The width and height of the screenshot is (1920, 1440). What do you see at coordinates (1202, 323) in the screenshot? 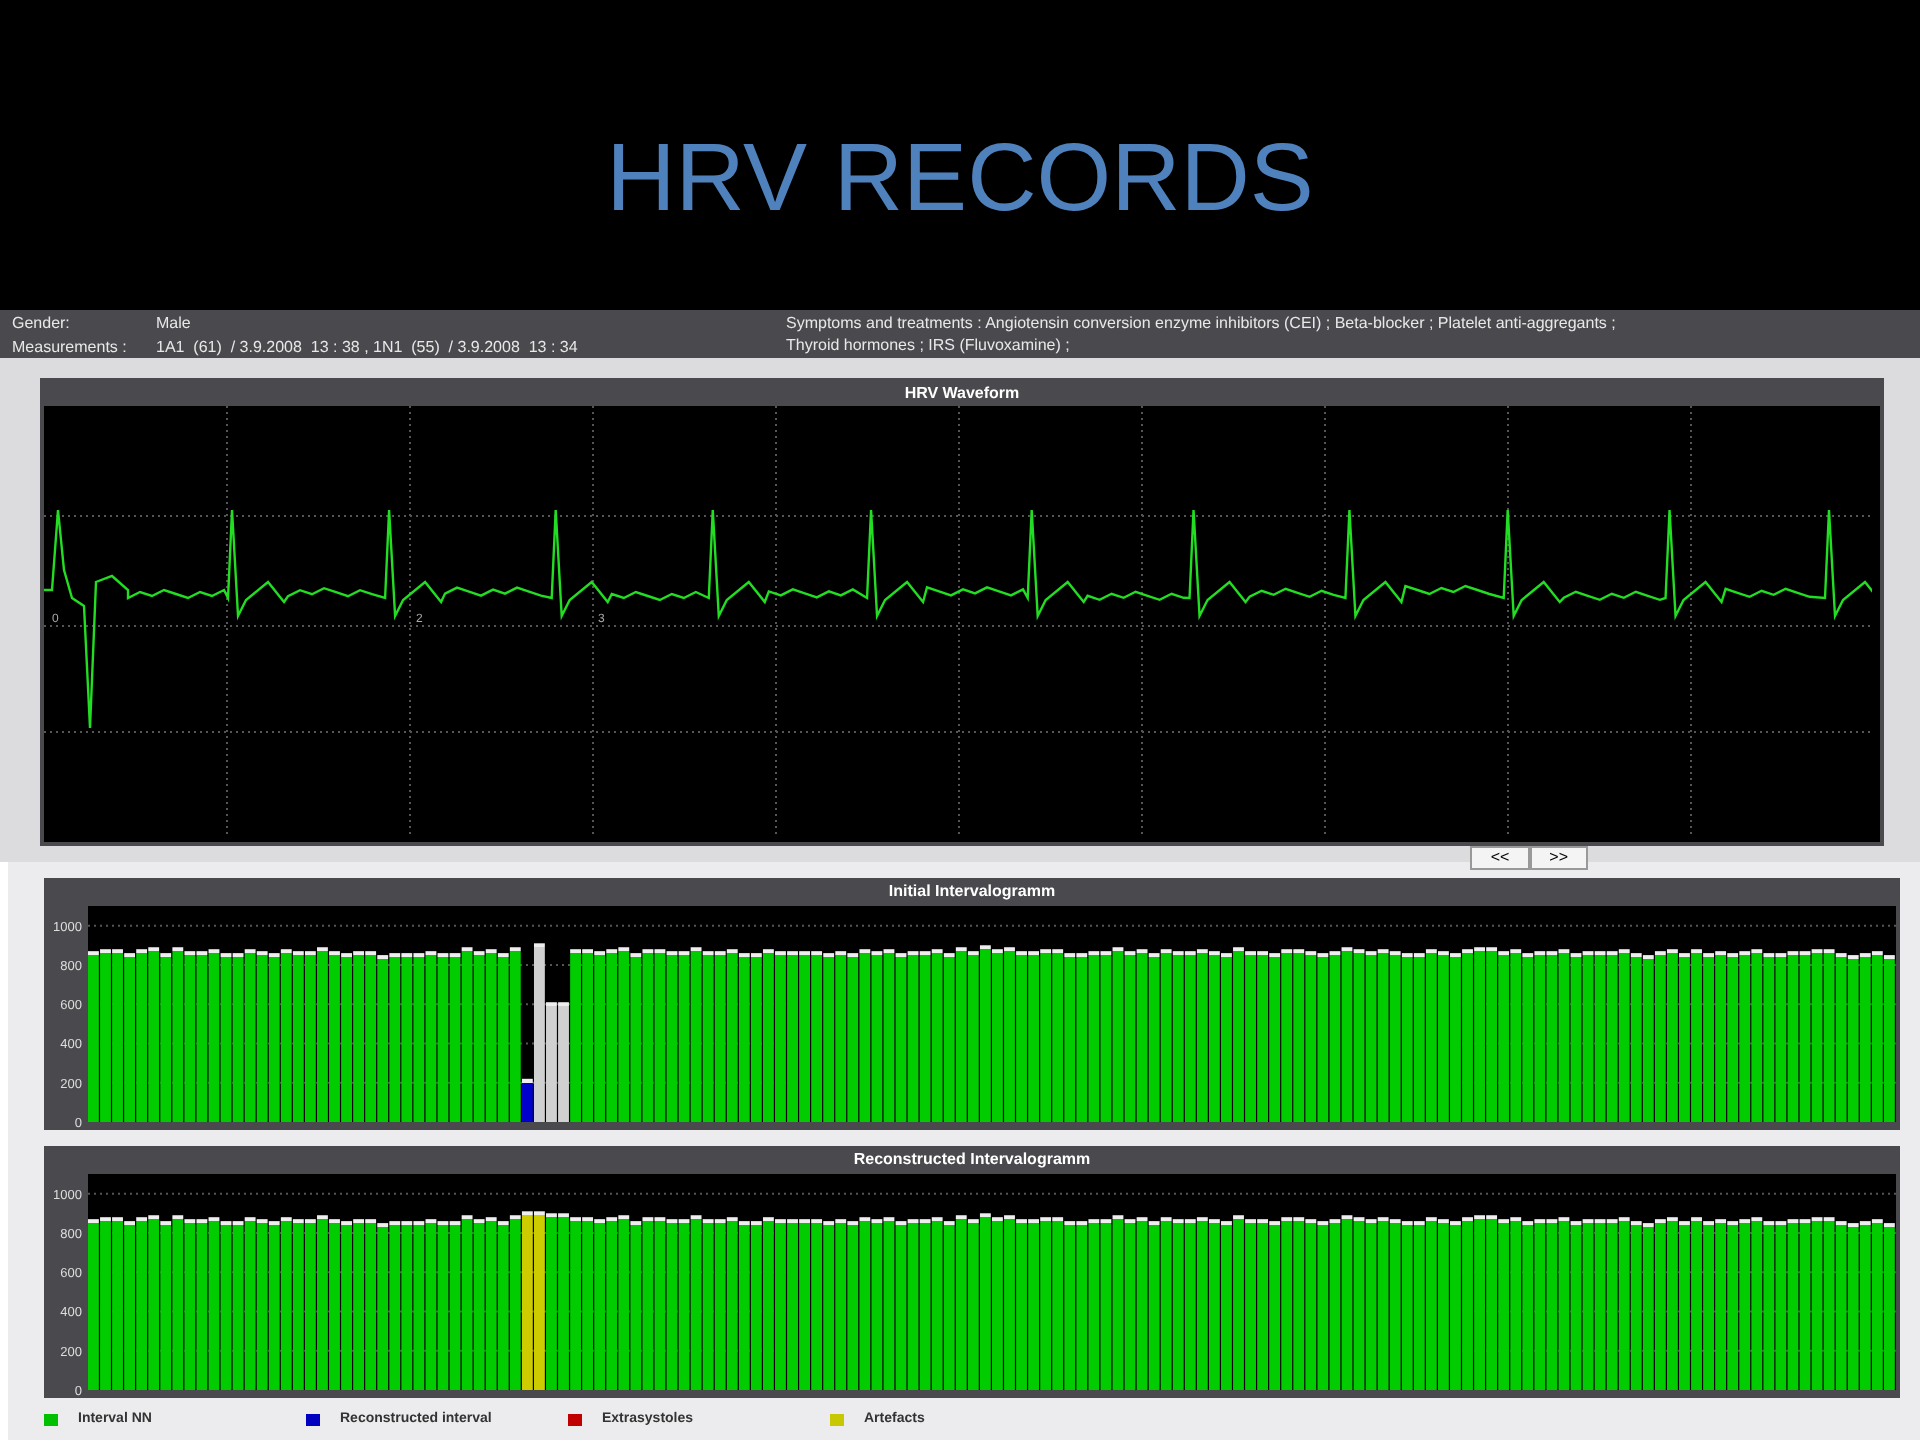
I see `info-text: Symptoms and treatments : Angiotensin conversion enzyme inhibitors (CEI) ; Beta-blocker ; Platelet anti-aggregants ;` at bounding box center [1202, 323].